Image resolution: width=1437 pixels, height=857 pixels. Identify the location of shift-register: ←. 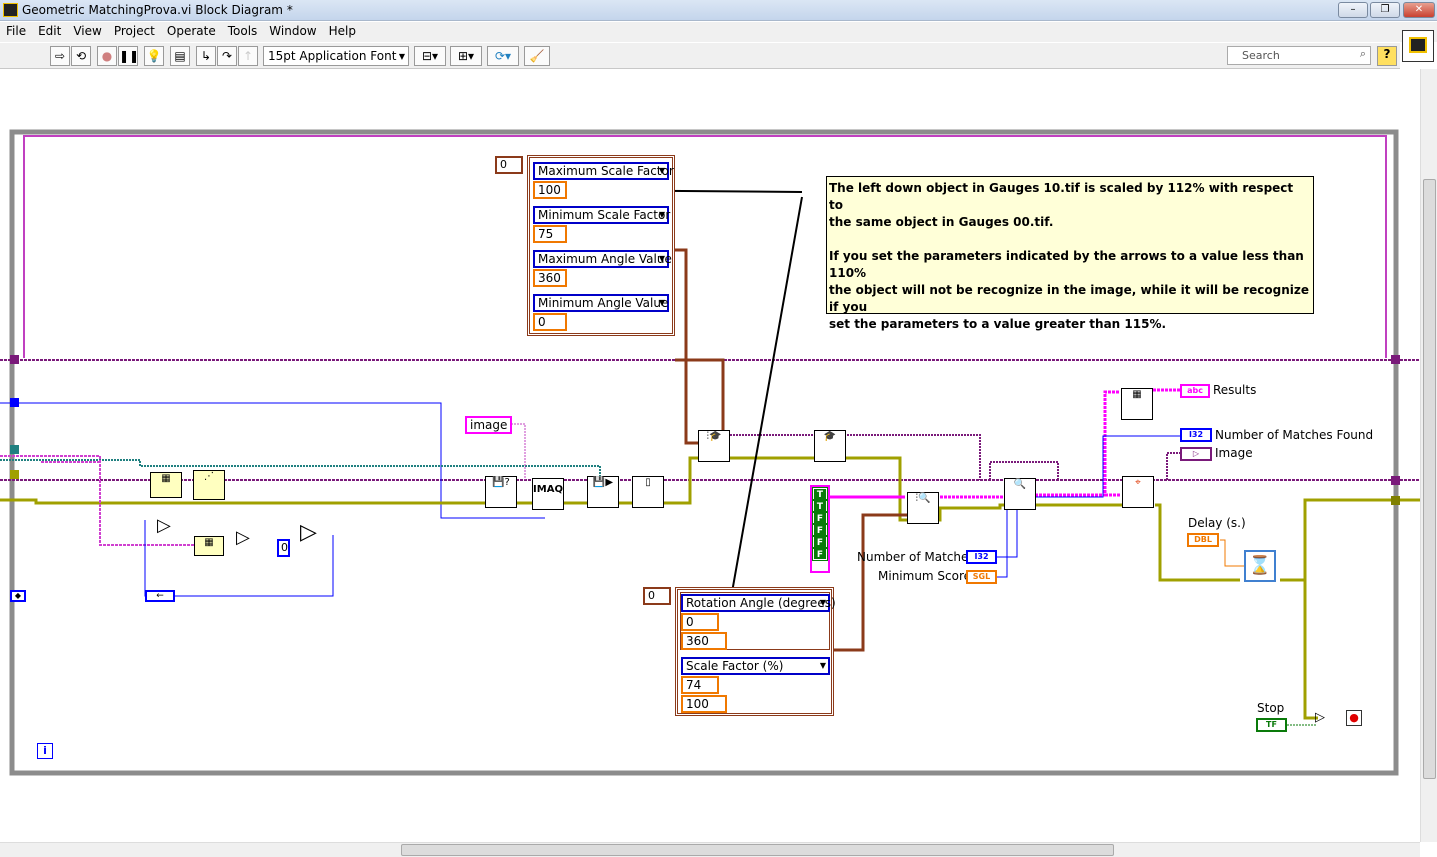
(160, 596).